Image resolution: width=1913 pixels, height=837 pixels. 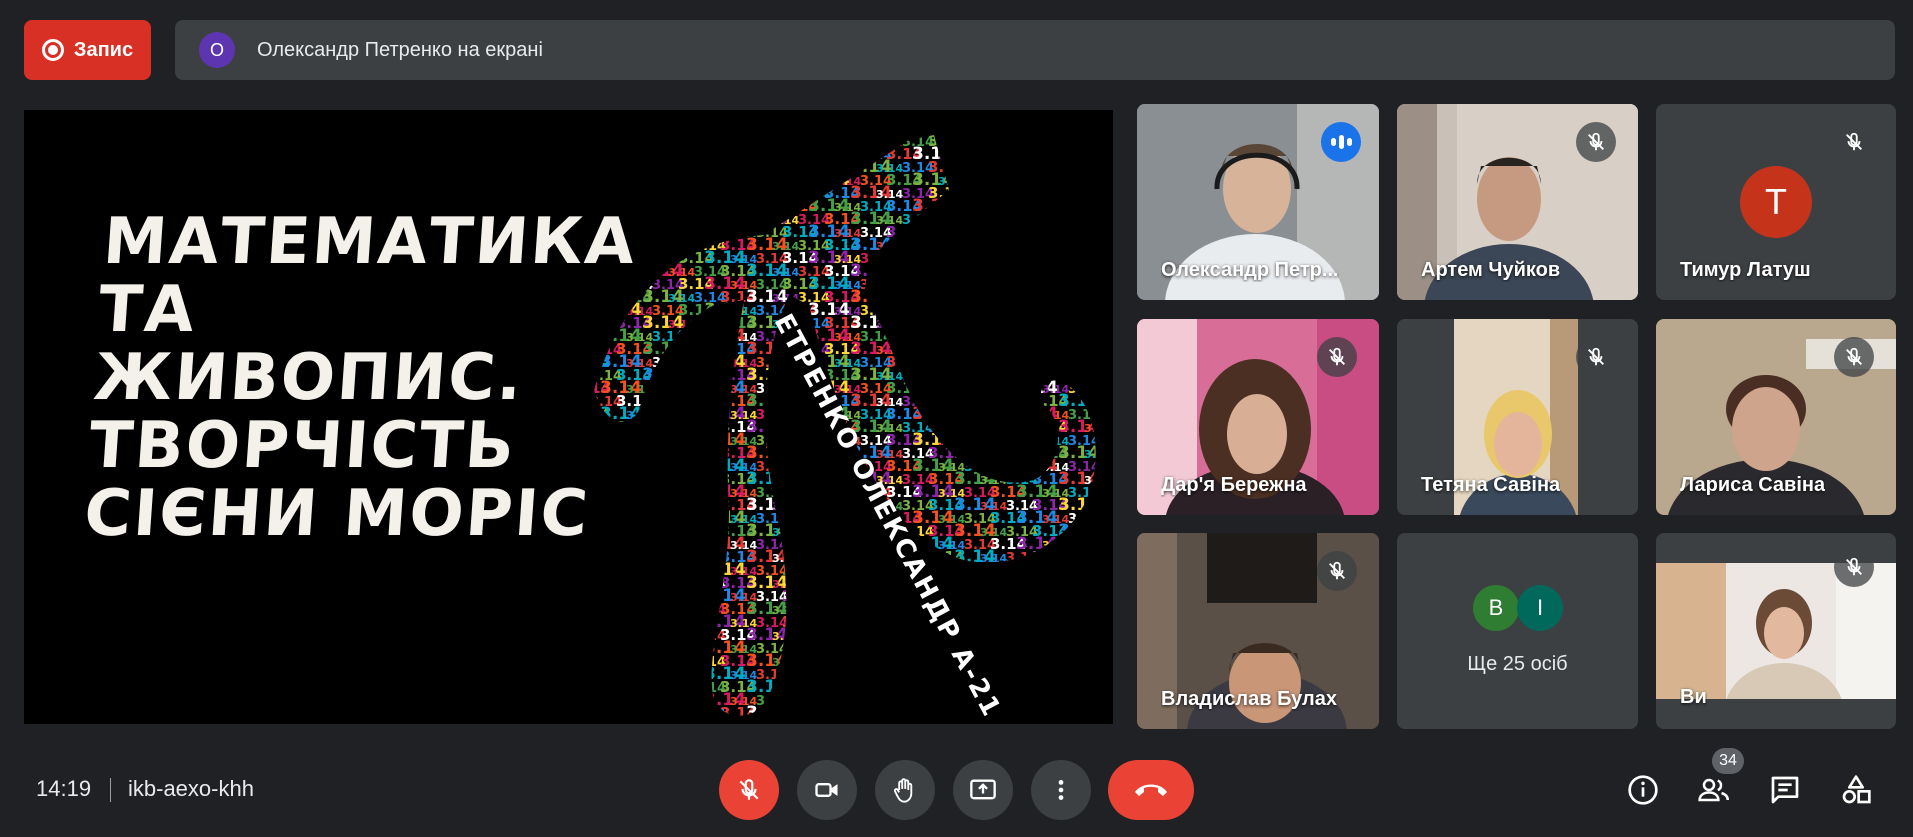 I want to click on present-screen-icon, so click(x=983, y=789).